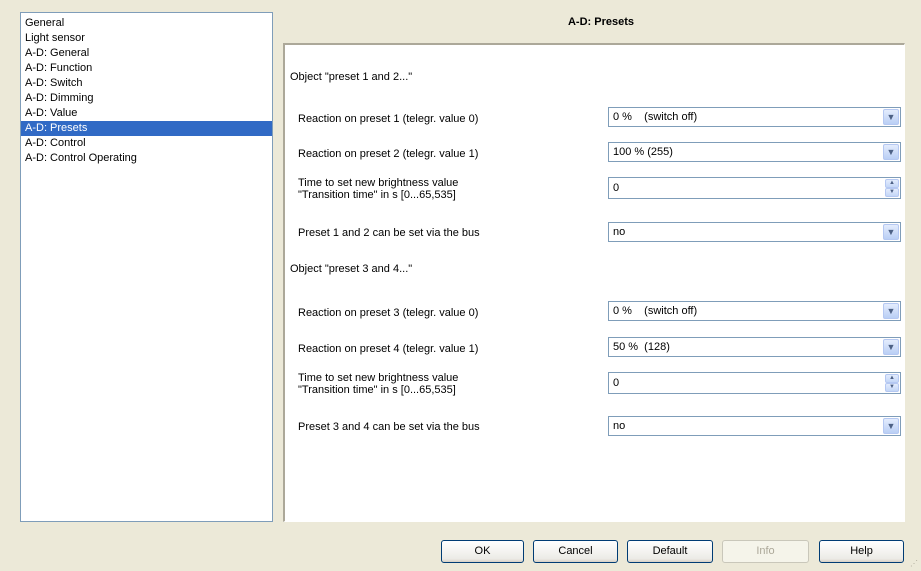 The height and width of the screenshot is (571, 921). What do you see at coordinates (655, 311) in the screenshot?
I see `preset-3-value: 0 % (switch off)` at bounding box center [655, 311].